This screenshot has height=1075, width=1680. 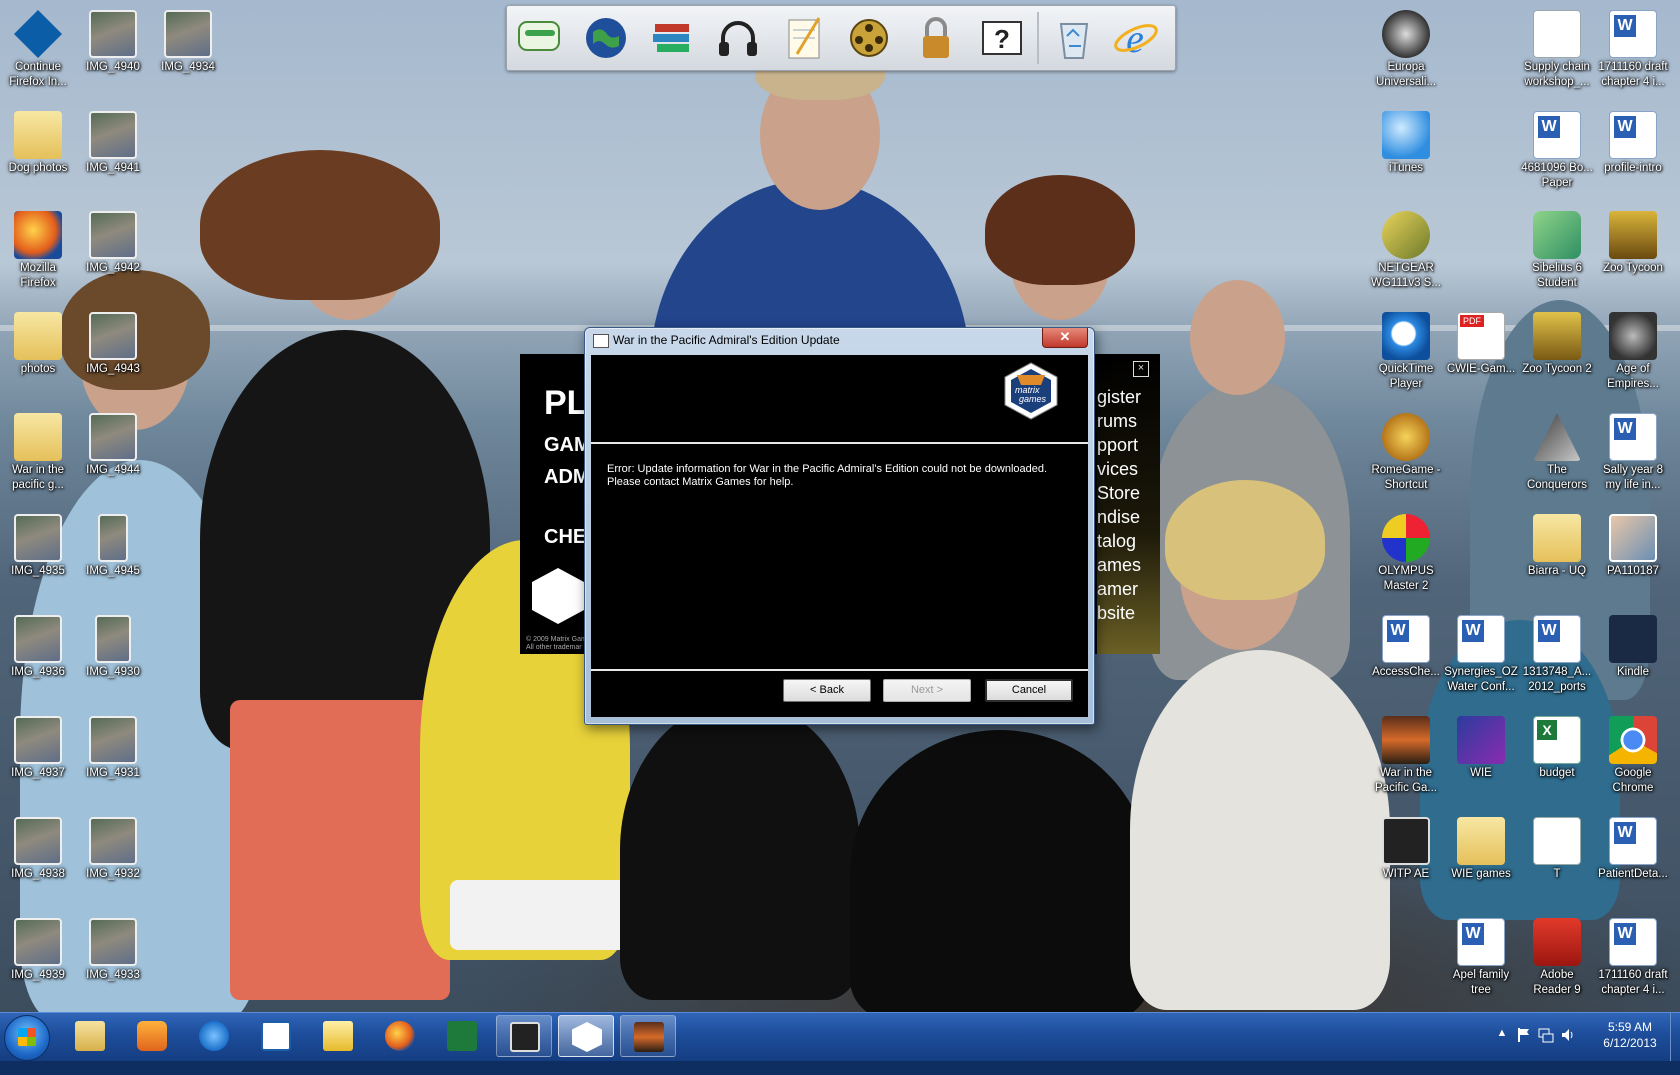 I want to click on internet-explorer-icon: e, so click(x=1136, y=38).